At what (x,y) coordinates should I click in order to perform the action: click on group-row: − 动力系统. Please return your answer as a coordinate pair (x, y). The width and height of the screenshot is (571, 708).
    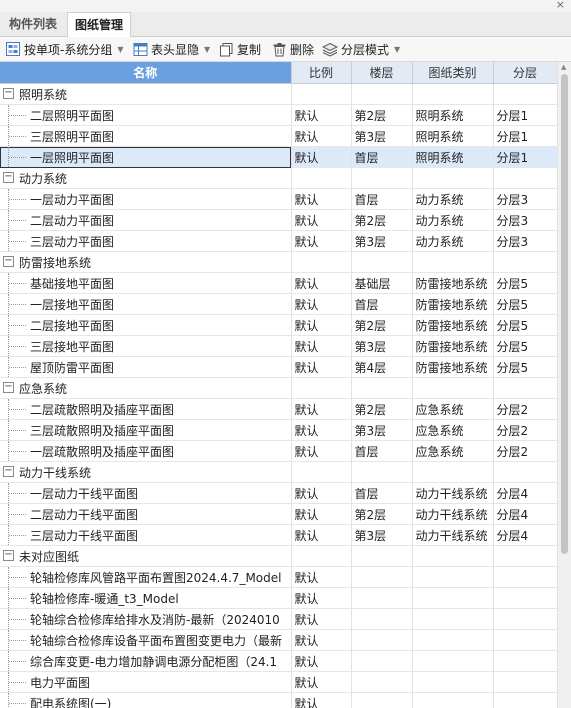
    Looking at the image, I should click on (278, 178).